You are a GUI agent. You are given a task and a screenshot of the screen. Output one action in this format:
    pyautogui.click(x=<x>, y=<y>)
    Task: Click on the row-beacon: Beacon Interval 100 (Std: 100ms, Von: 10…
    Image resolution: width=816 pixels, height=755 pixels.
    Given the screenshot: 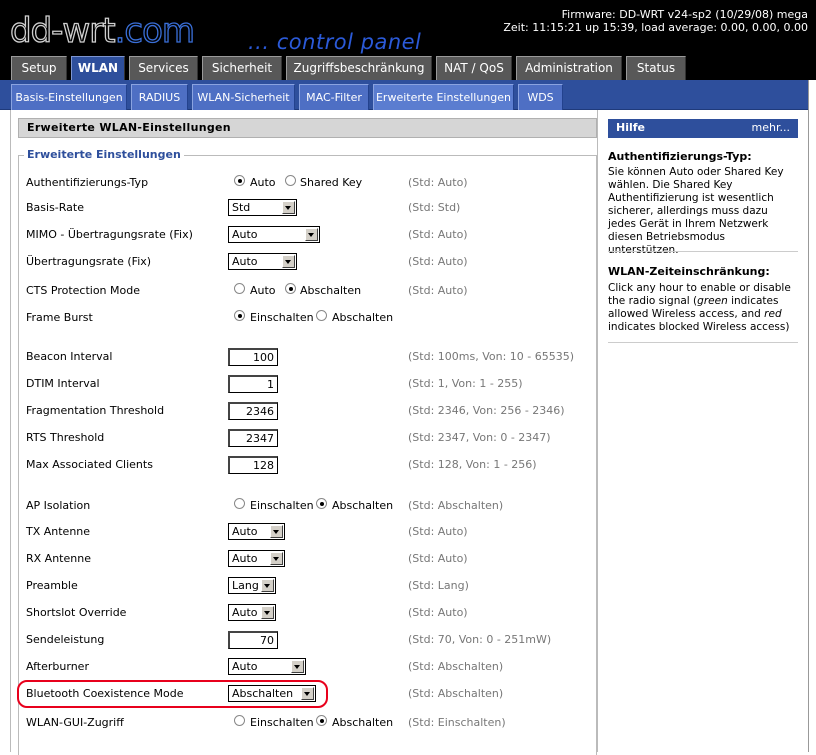 What is the action you would take?
    pyautogui.click(x=306, y=357)
    